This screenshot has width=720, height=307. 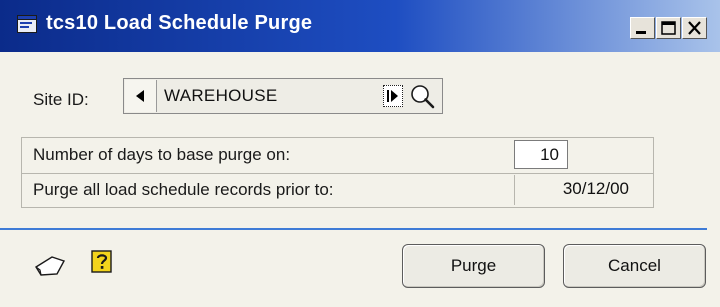 I want to click on site-id-value: WAREHOUSE, so click(x=221, y=96).